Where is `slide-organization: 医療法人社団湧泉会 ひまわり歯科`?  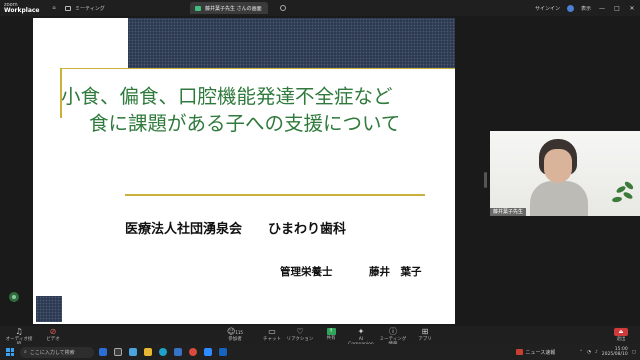 slide-organization: 医療法人社団湧泉会 ひまわり歯科 is located at coordinates (236, 229).